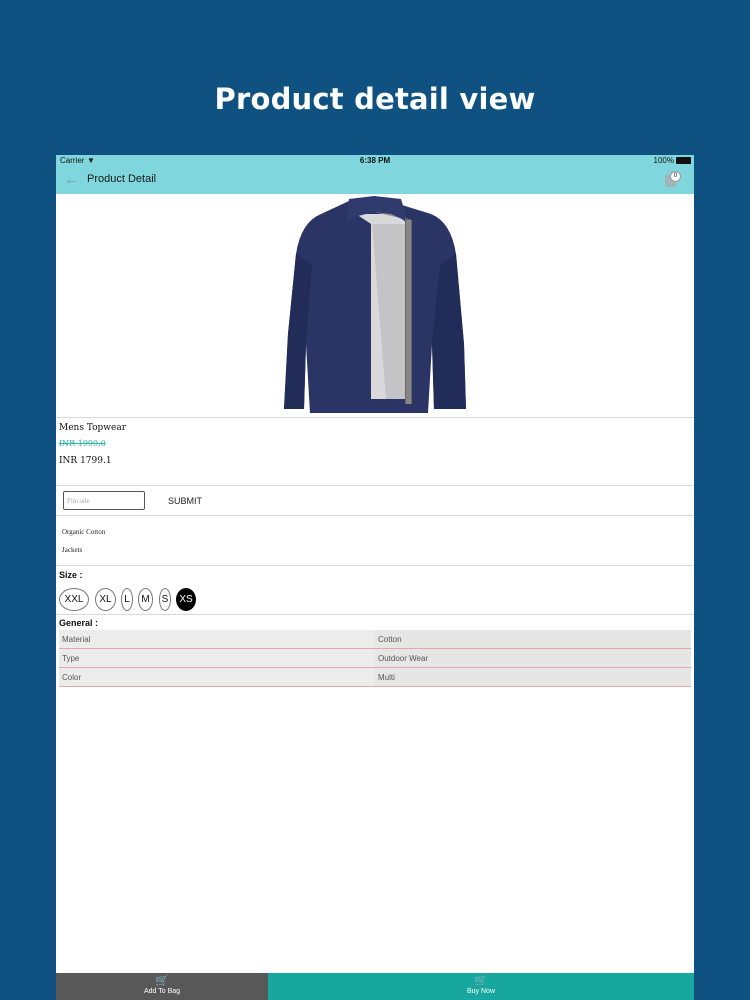  I want to click on spec-value: Outdoor Wear, so click(533, 658).